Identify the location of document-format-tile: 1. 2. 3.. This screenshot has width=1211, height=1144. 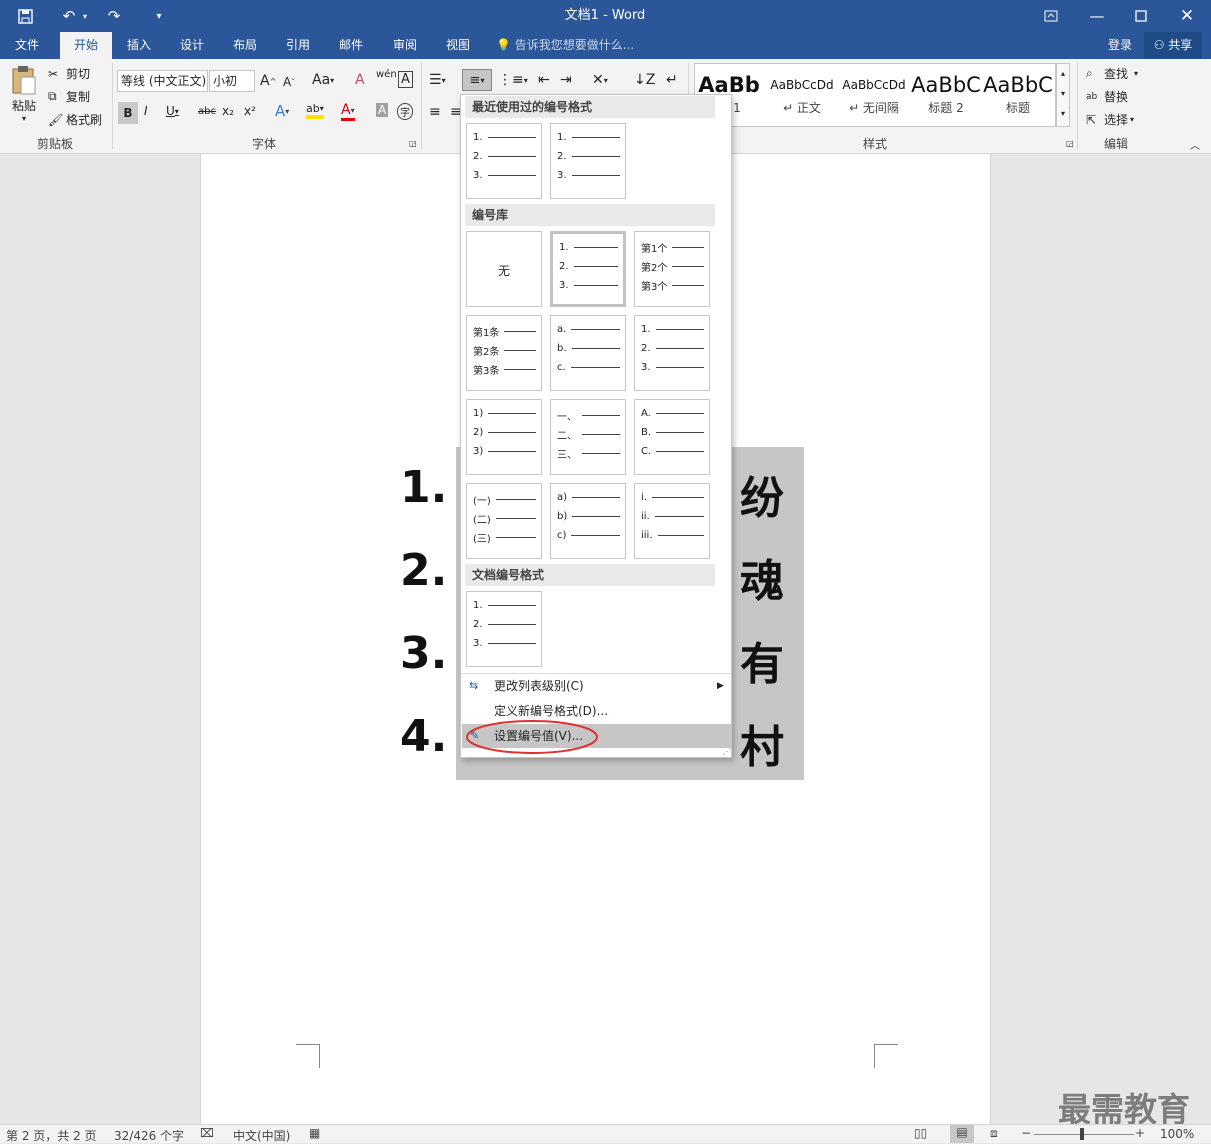
(504, 629).